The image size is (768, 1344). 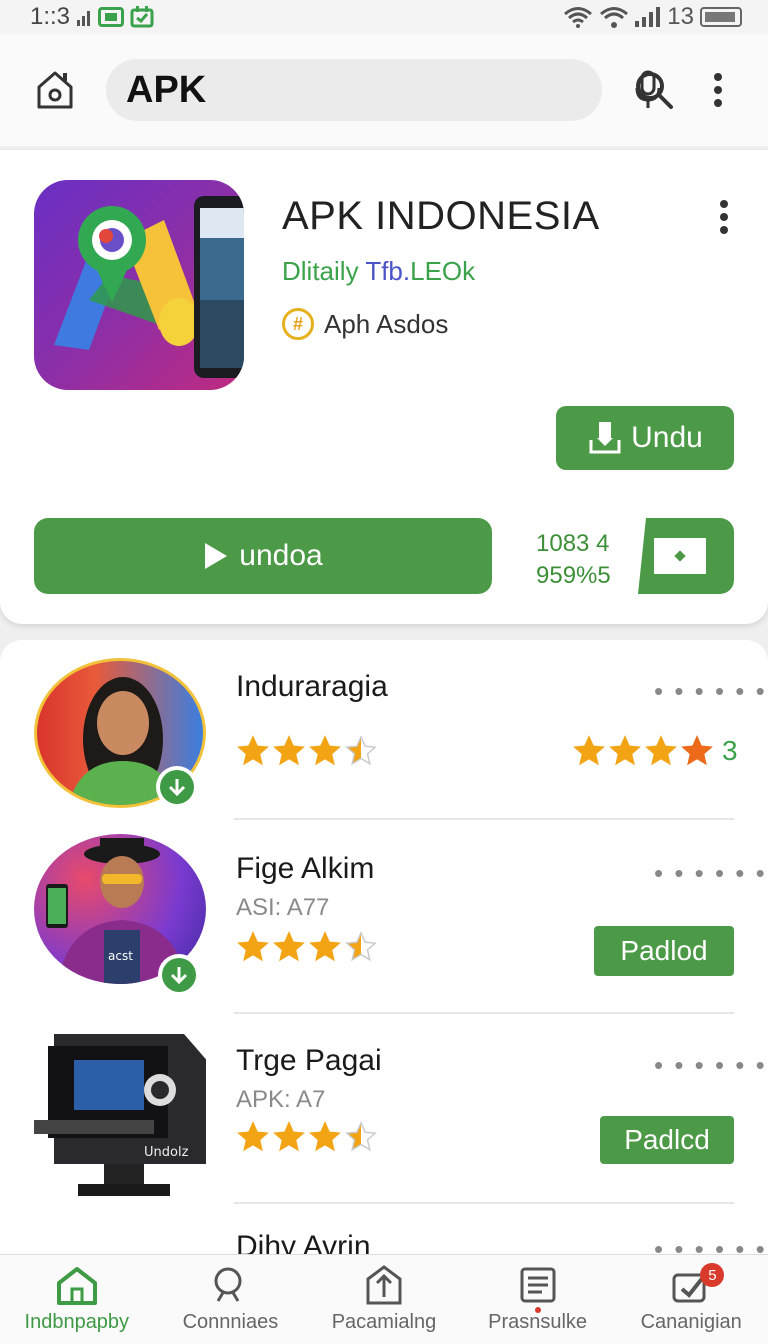 I want to click on play-icon, so click(x=216, y=556).